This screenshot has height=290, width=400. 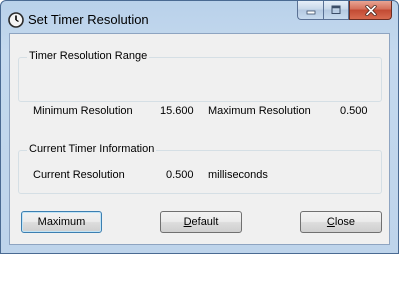 What do you see at coordinates (79, 175) in the screenshot?
I see `current-resolution-label: Current Resolution` at bounding box center [79, 175].